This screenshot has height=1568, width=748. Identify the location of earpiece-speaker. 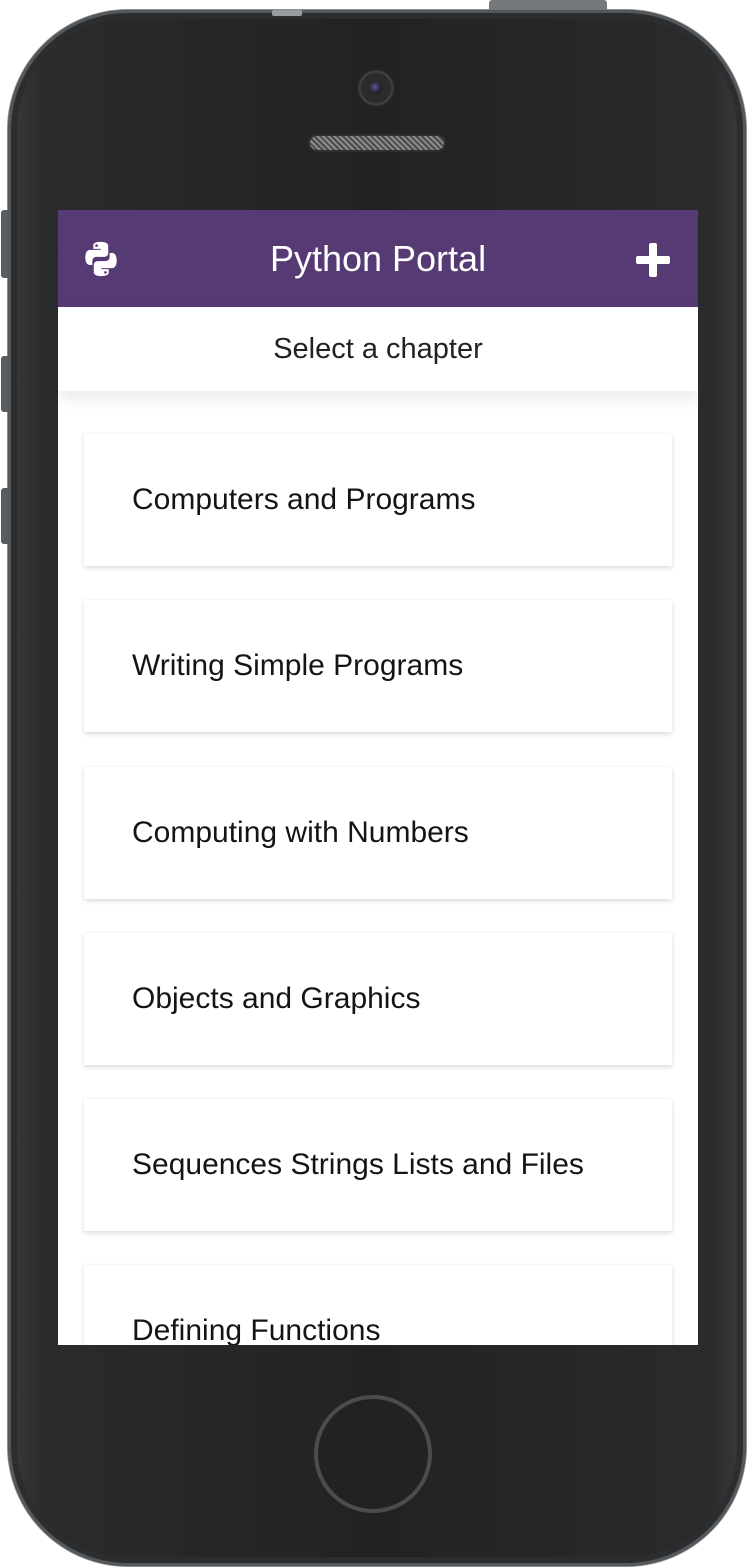
(377, 143).